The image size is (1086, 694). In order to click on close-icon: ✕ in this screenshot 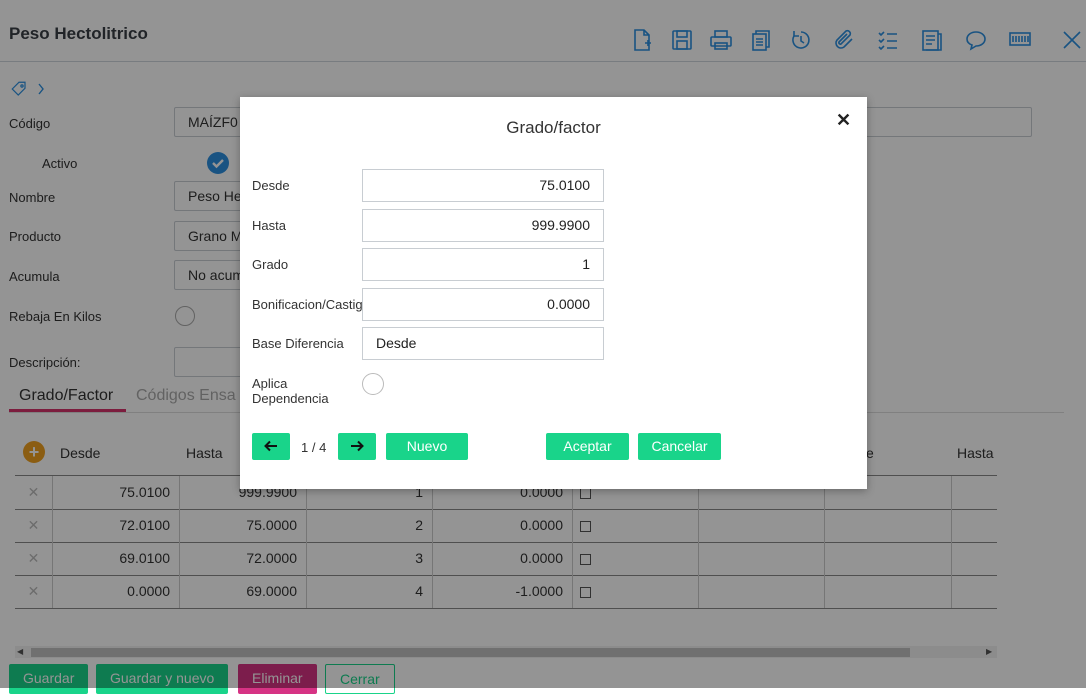, I will do `click(843, 120)`.